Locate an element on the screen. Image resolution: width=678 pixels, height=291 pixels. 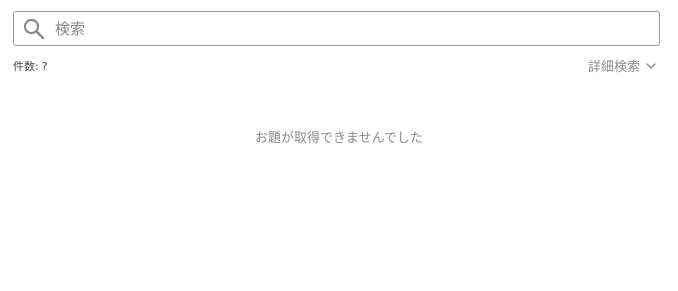
search-box is located at coordinates (336, 28).